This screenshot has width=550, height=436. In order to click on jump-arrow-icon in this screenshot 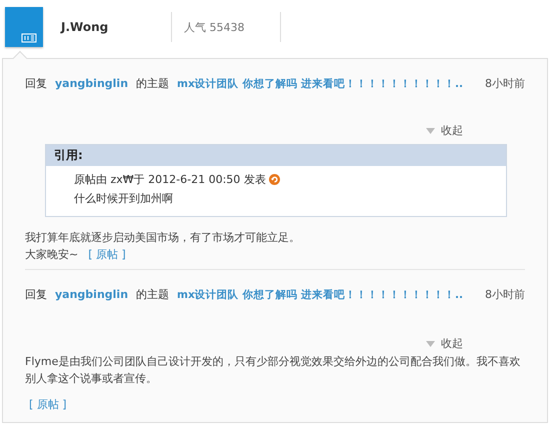, I will do `click(274, 179)`.